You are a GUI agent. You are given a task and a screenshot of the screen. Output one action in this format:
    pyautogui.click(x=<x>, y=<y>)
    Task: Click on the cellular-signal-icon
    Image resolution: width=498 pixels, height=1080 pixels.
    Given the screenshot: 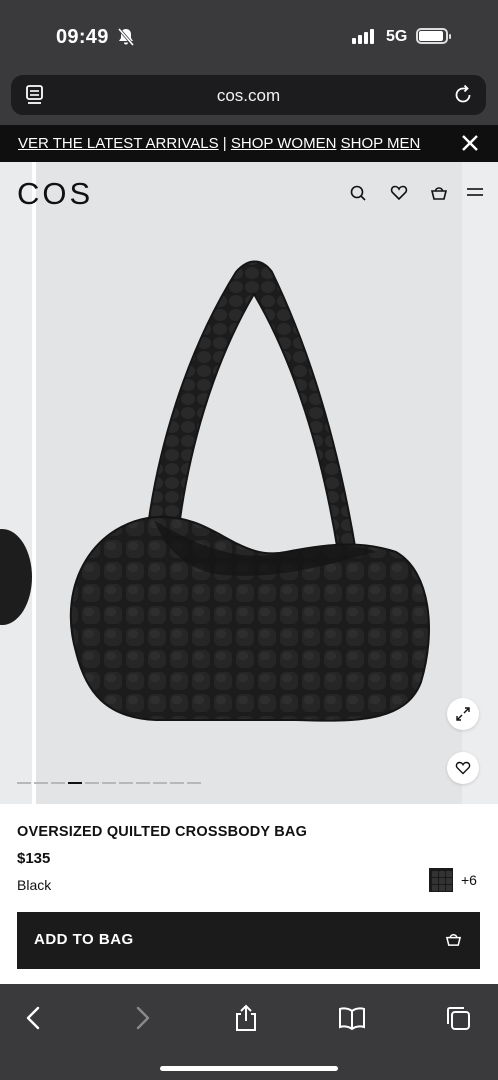 What is the action you would take?
    pyautogui.click(x=363, y=36)
    